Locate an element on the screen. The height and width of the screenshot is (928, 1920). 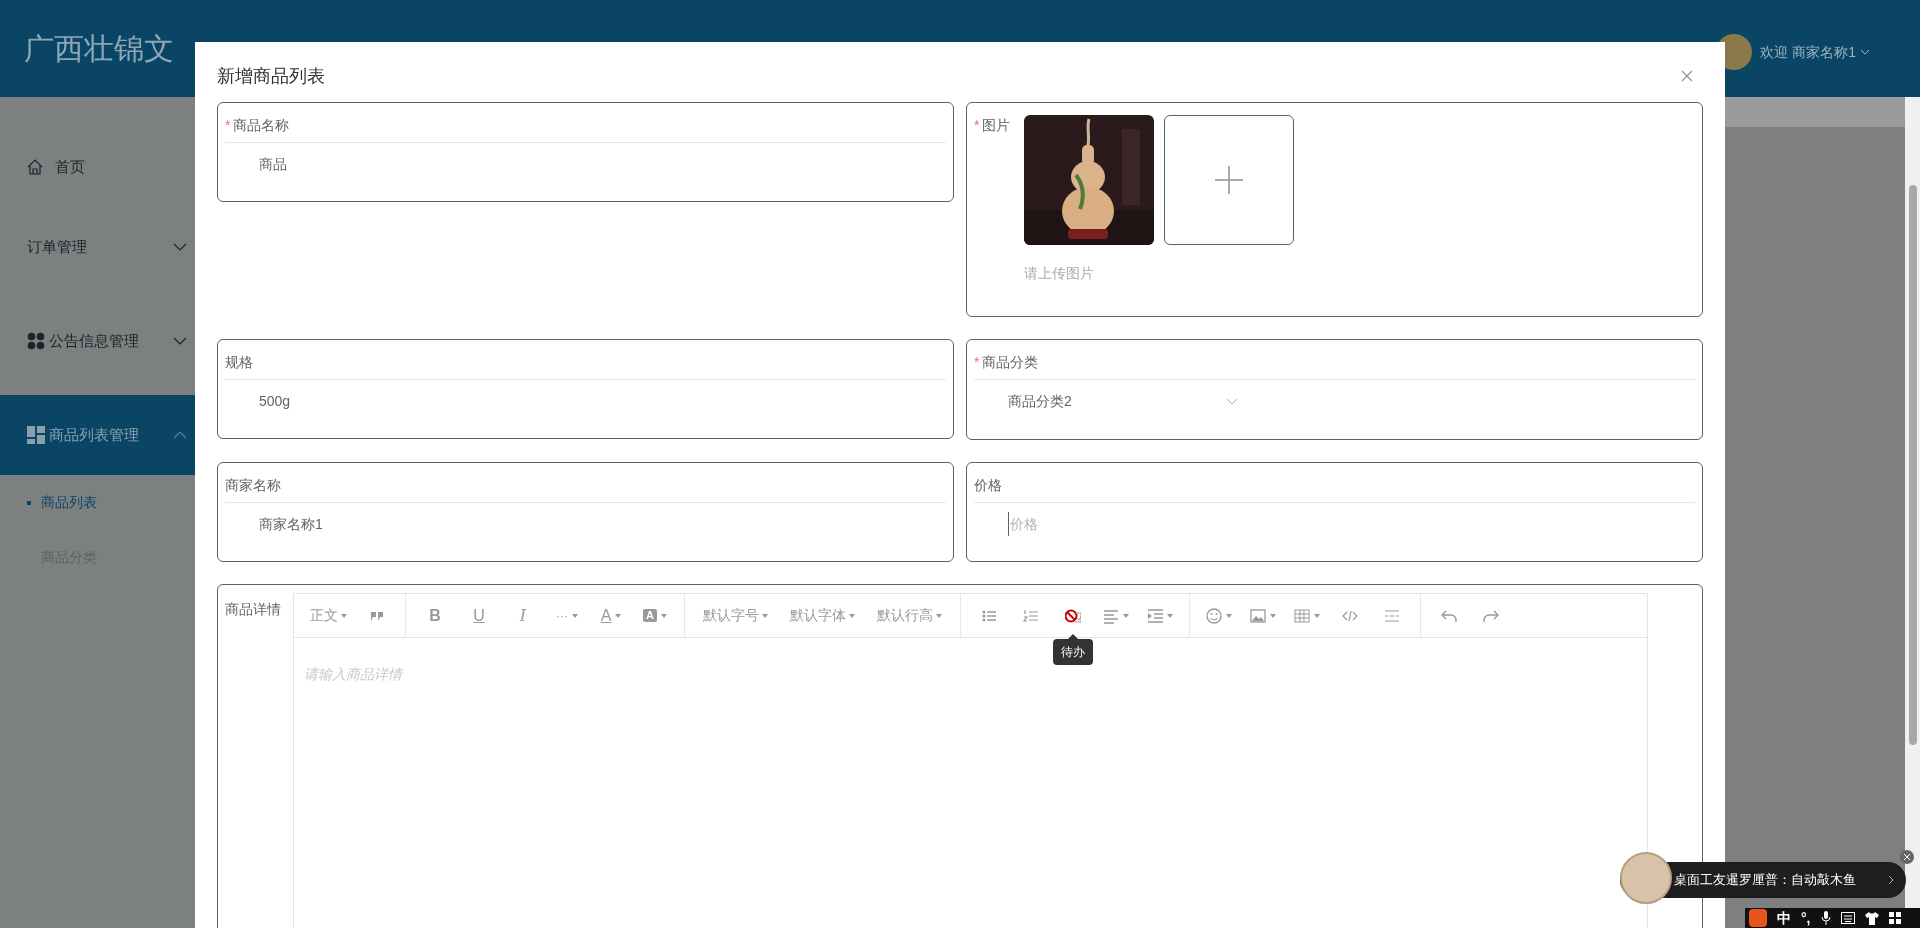
tooltip: 待办 is located at coordinates (1073, 651).